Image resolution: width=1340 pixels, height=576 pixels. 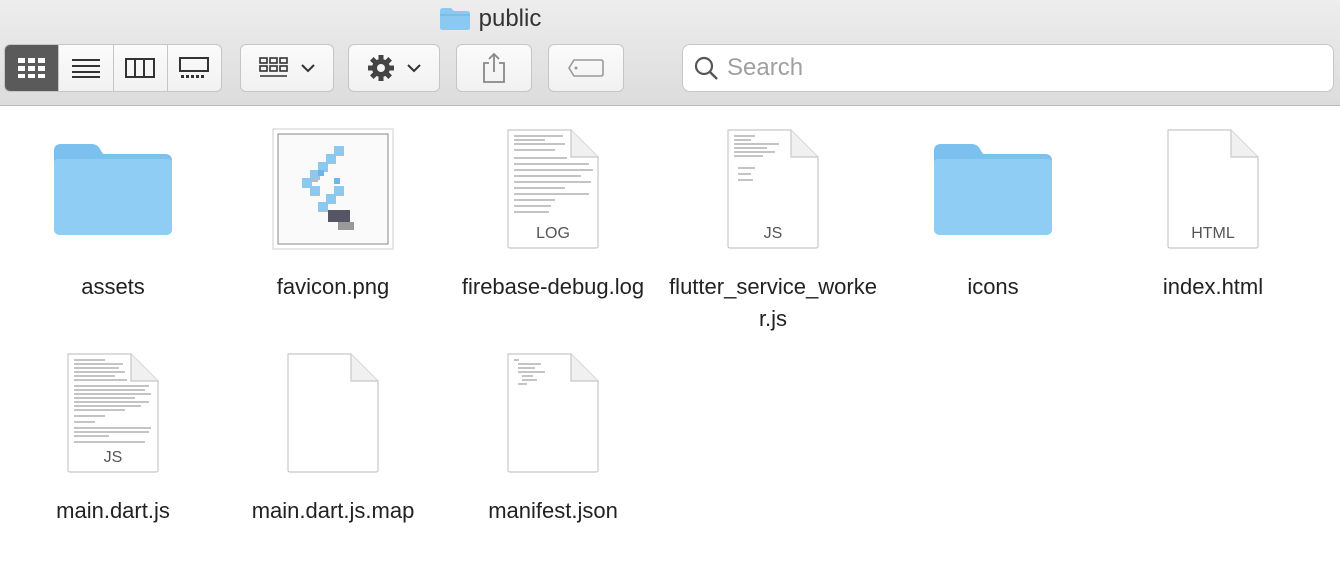 What do you see at coordinates (993, 286) in the screenshot?
I see `file-name: icons` at bounding box center [993, 286].